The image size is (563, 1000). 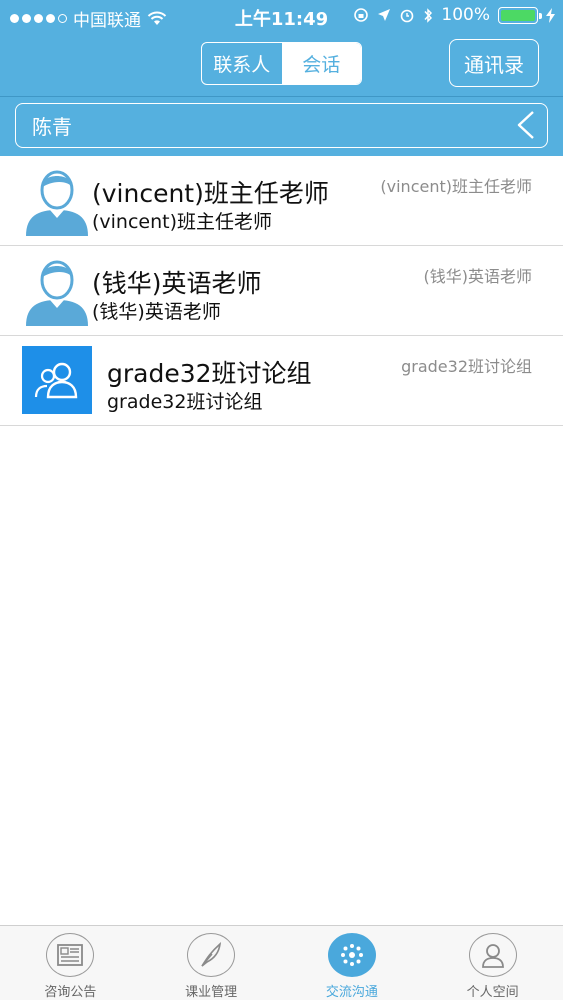 I want to click on group-avatar, so click(x=57, y=380).